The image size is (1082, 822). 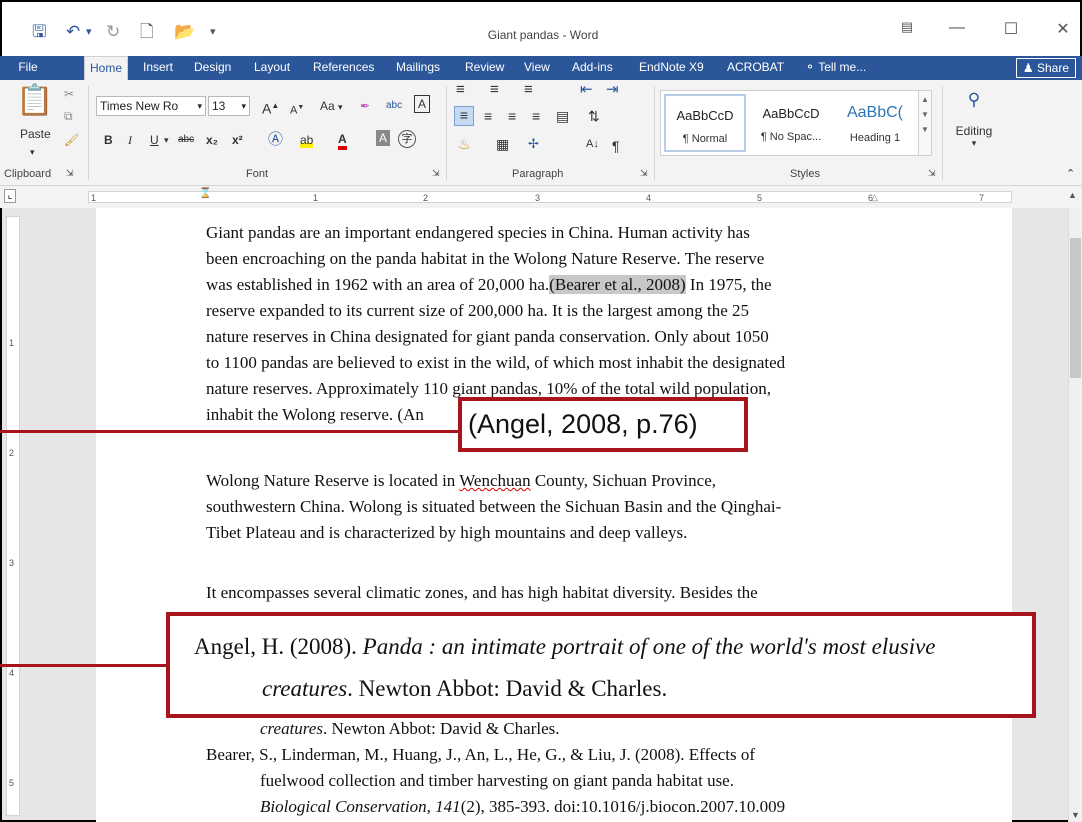 I want to click on copy-icon: ⧉, so click(x=68, y=116).